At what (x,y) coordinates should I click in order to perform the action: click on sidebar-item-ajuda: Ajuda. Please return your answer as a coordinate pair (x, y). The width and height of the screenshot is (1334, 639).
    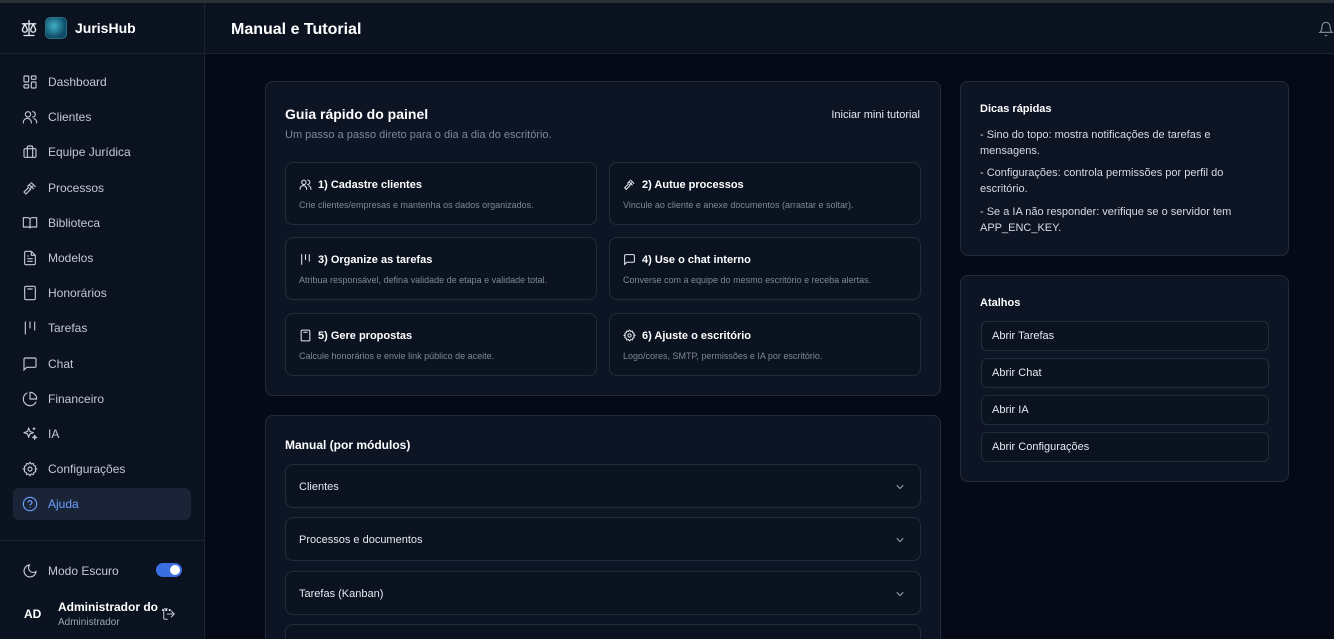
    Looking at the image, I should click on (102, 504).